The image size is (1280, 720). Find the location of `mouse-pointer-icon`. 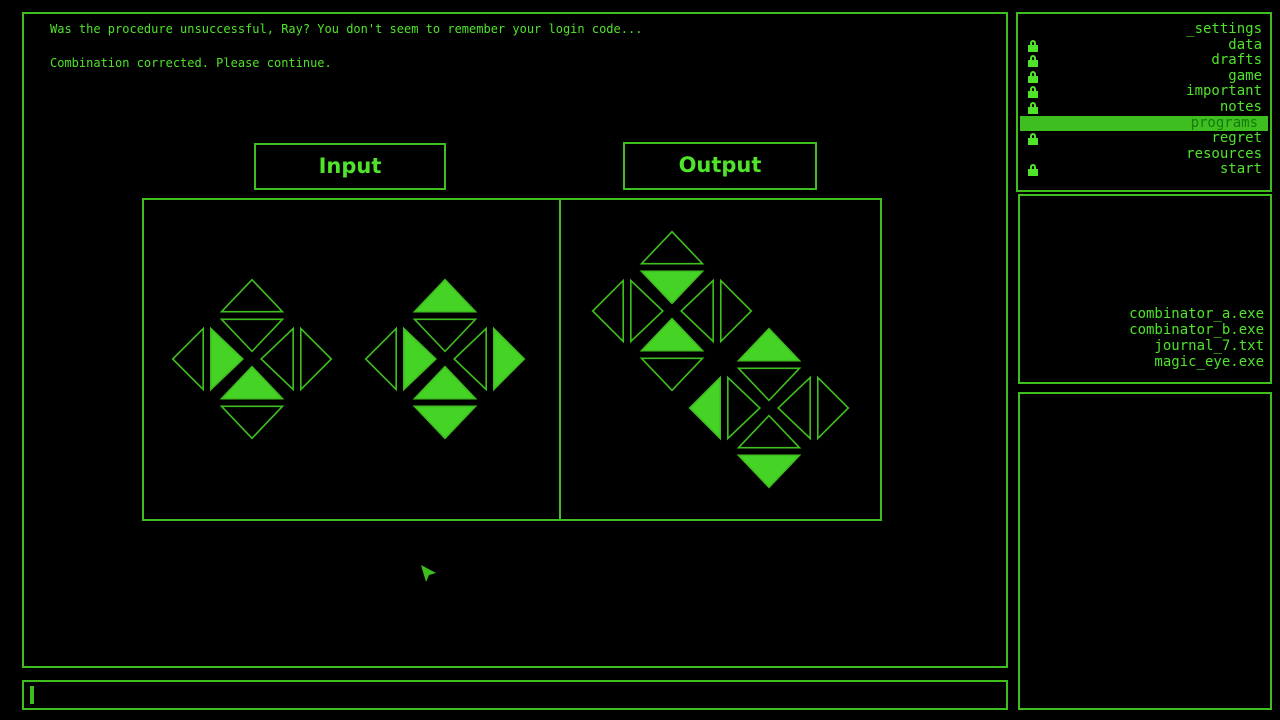

mouse-pointer-icon is located at coordinates (428, 573).